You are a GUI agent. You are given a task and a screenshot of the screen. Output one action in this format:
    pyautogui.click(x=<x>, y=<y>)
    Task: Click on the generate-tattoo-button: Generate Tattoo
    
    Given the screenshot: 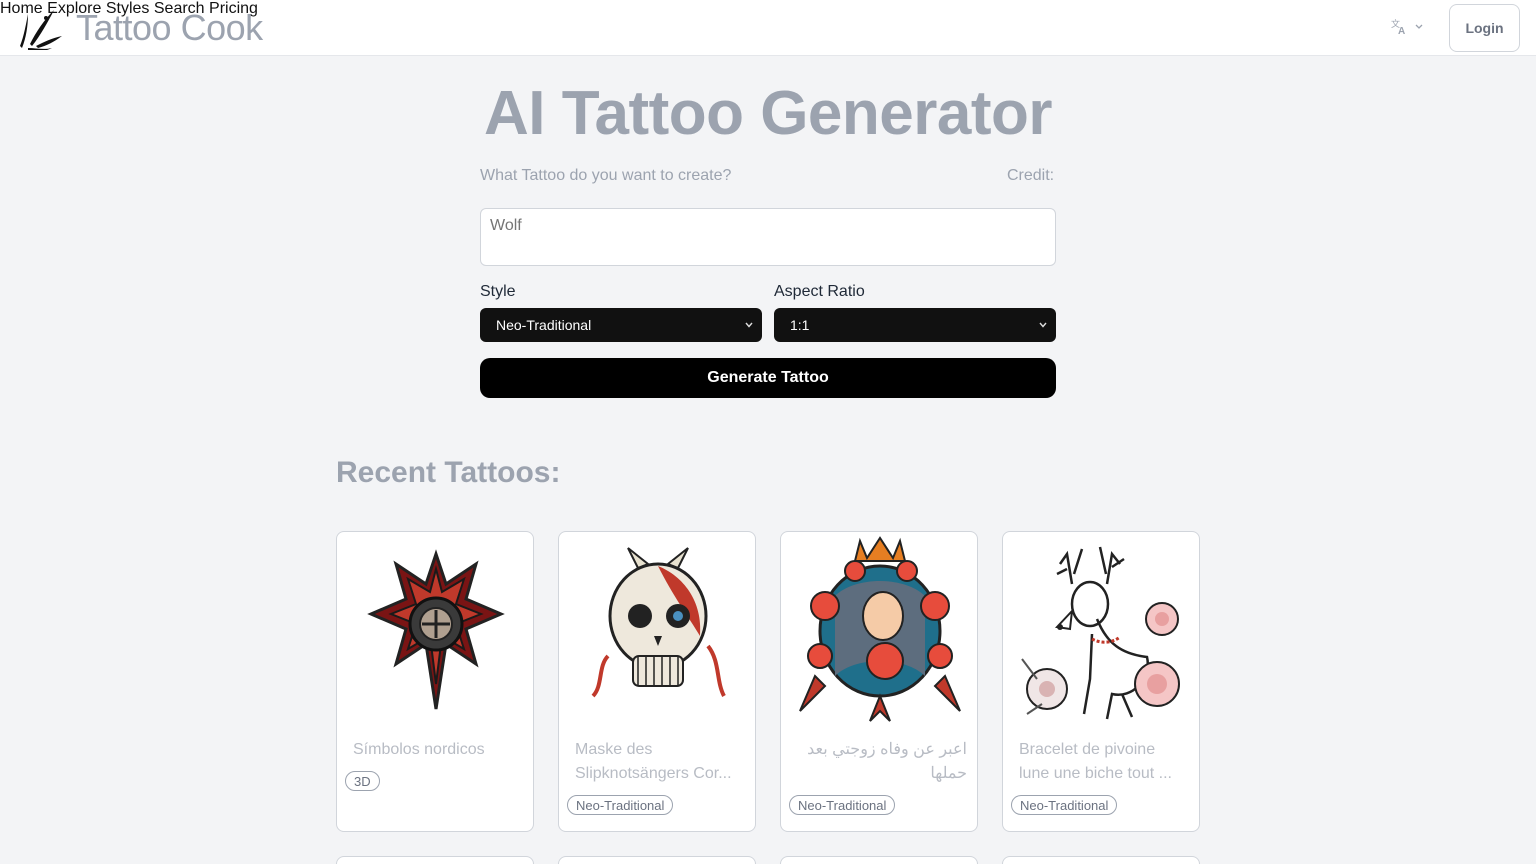 What is the action you would take?
    pyautogui.click(x=768, y=378)
    